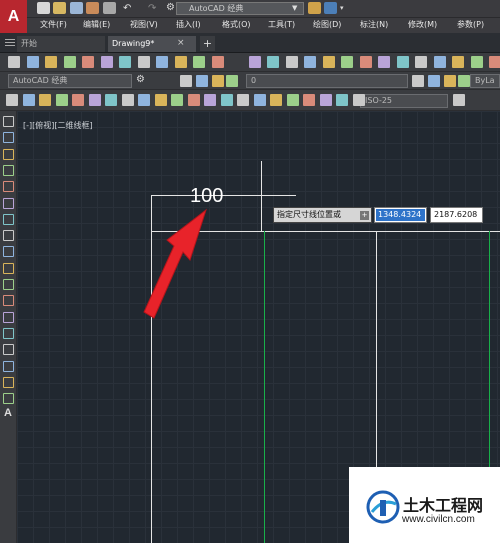 Image resolution: width=500 pixels, height=543 pixels. Describe the element at coordinates (364, 215) in the screenshot. I see `lock-icon: +` at that location.